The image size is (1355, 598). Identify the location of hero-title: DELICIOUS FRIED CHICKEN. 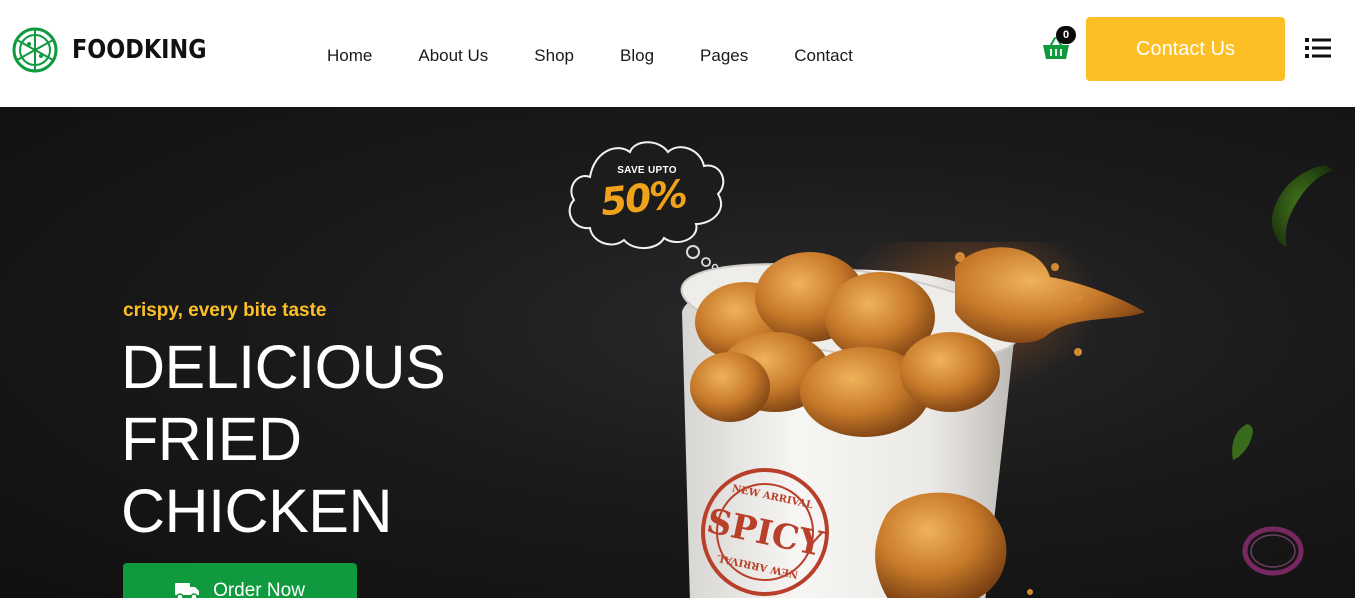
(283, 439).